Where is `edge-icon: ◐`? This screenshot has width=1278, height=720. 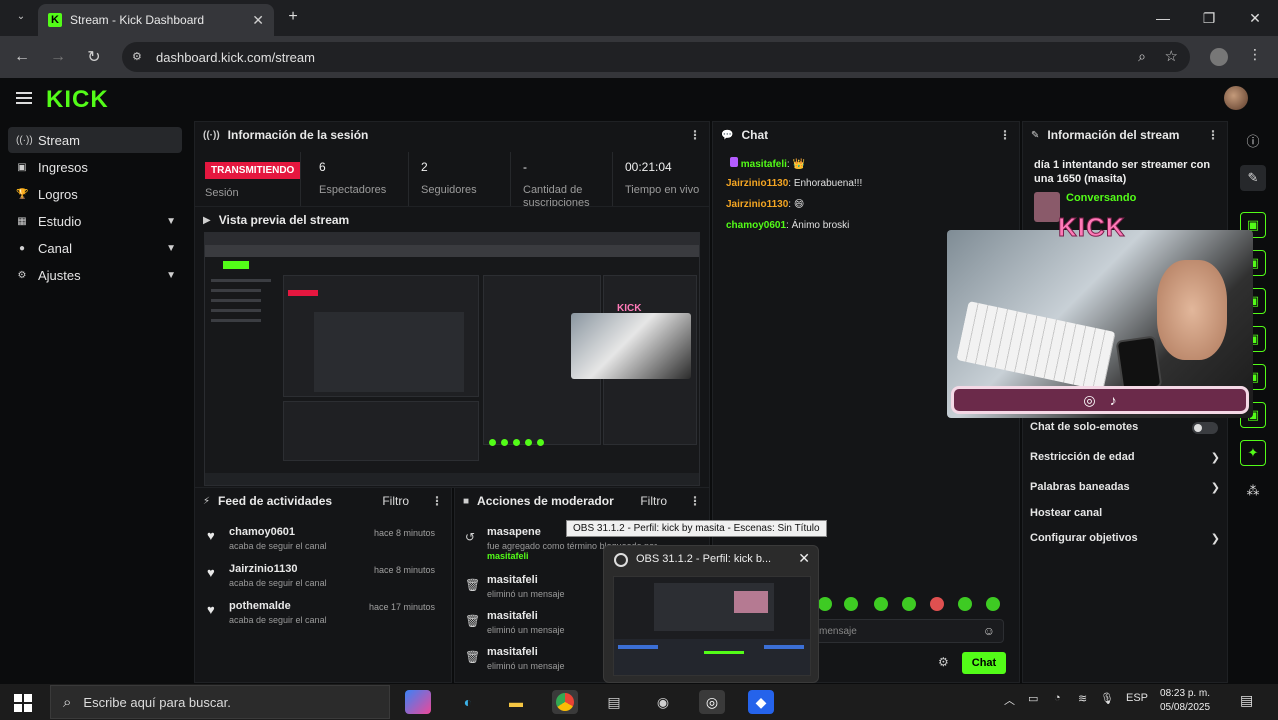 edge-icon: ◐ is located at coordinates (468, 702).